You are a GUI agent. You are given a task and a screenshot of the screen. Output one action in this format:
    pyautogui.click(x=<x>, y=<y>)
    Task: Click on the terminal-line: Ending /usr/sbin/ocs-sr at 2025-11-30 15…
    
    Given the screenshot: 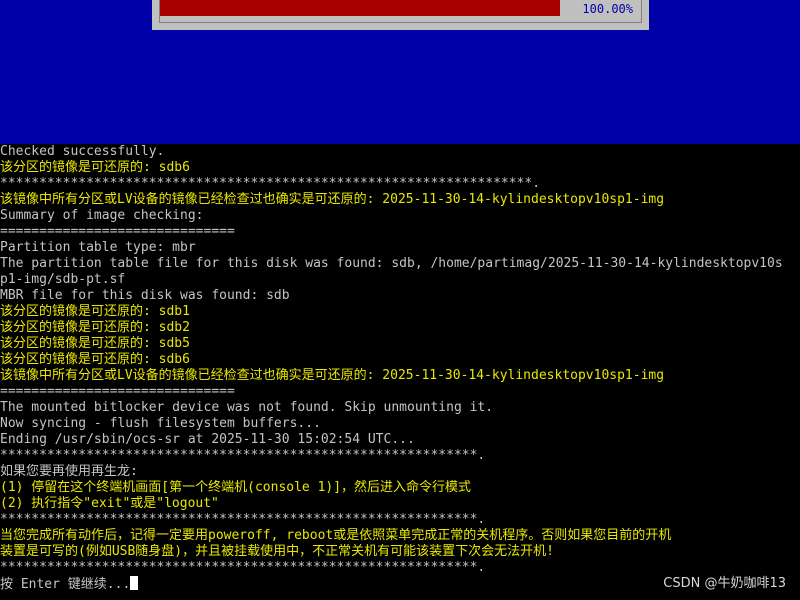 What is the action you would take?
    pyautogui.click(x=207, y=439)
    